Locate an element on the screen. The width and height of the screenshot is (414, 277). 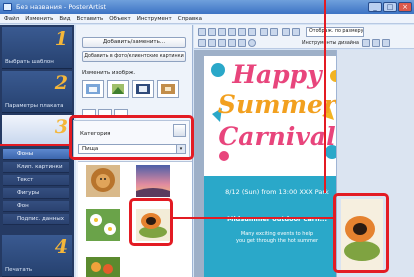
lion-image is located at coordinates (103, 181).